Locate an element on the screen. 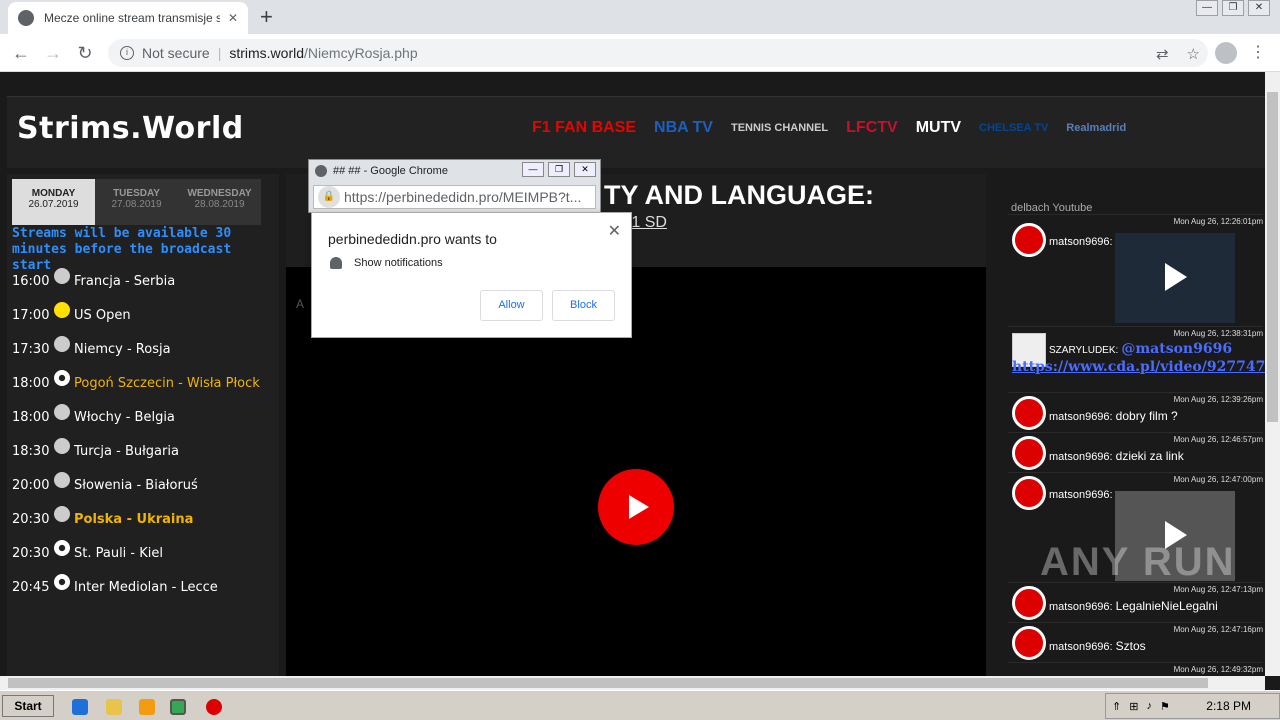 Image resolution: width=1280 pixels, height=720 pixels. back-arrow-icon: ← is located at coordinates (21, 53).